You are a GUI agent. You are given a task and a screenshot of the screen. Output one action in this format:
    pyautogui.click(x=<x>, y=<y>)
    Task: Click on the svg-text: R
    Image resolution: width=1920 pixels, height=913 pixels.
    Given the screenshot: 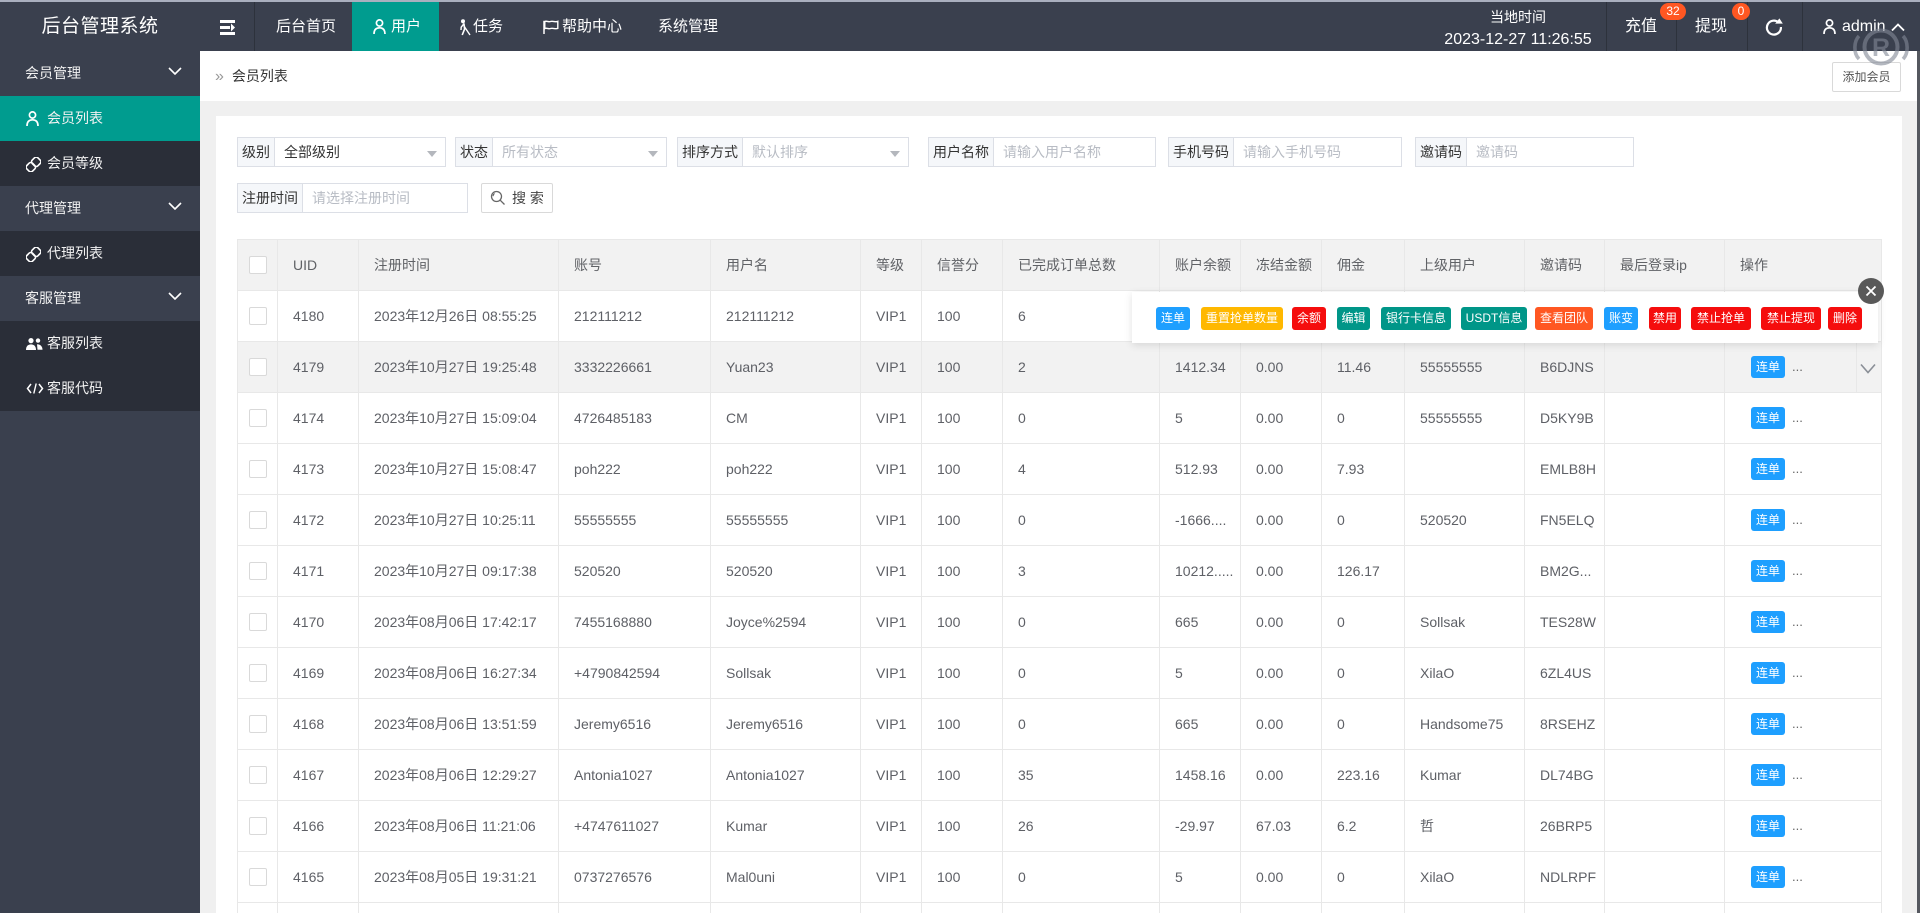 What is the action you would take?
    pyautogui.click(x=1881, y=48)
    